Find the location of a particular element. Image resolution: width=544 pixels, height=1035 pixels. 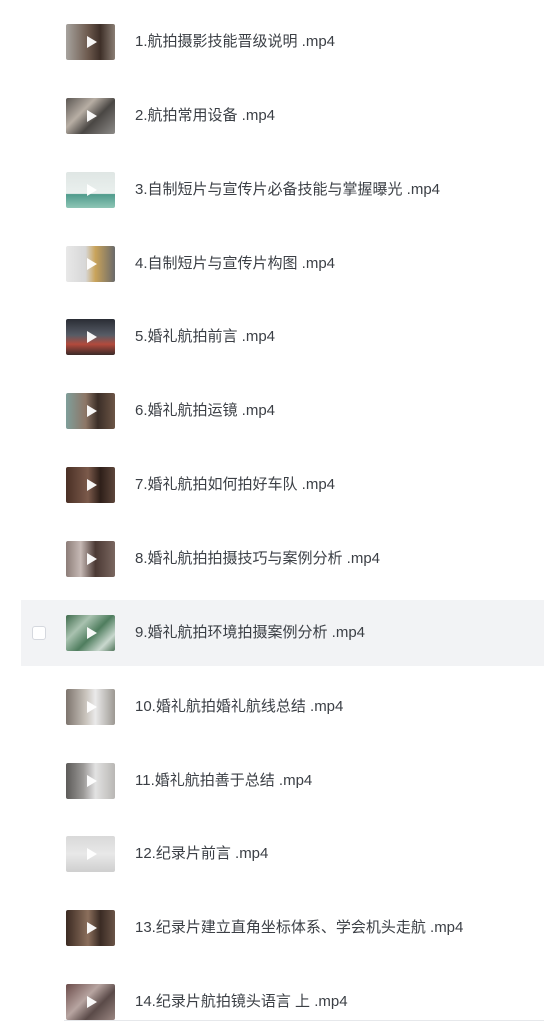

file-row: 12.纪录片前言 .mp4 is located at coordinates (282, 854).